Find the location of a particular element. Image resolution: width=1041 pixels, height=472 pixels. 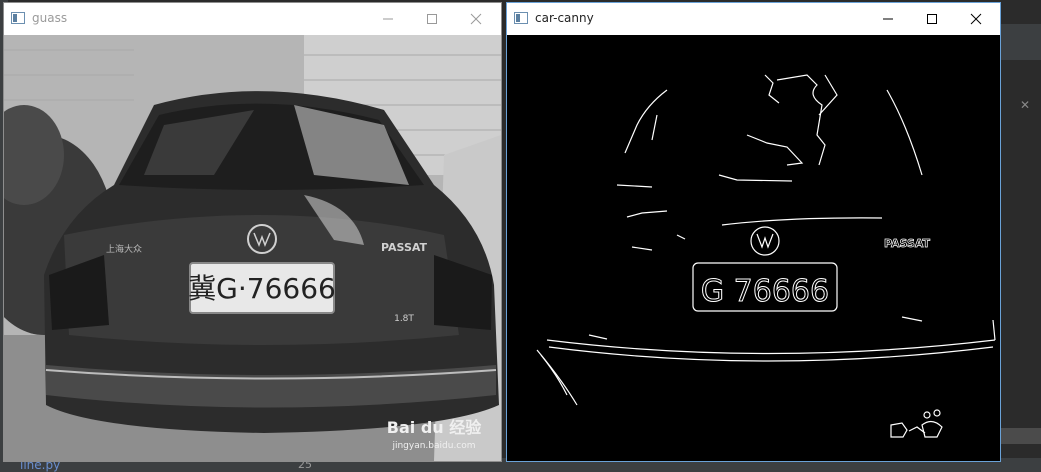

window-title: guass is located at coordinates (50, 18).